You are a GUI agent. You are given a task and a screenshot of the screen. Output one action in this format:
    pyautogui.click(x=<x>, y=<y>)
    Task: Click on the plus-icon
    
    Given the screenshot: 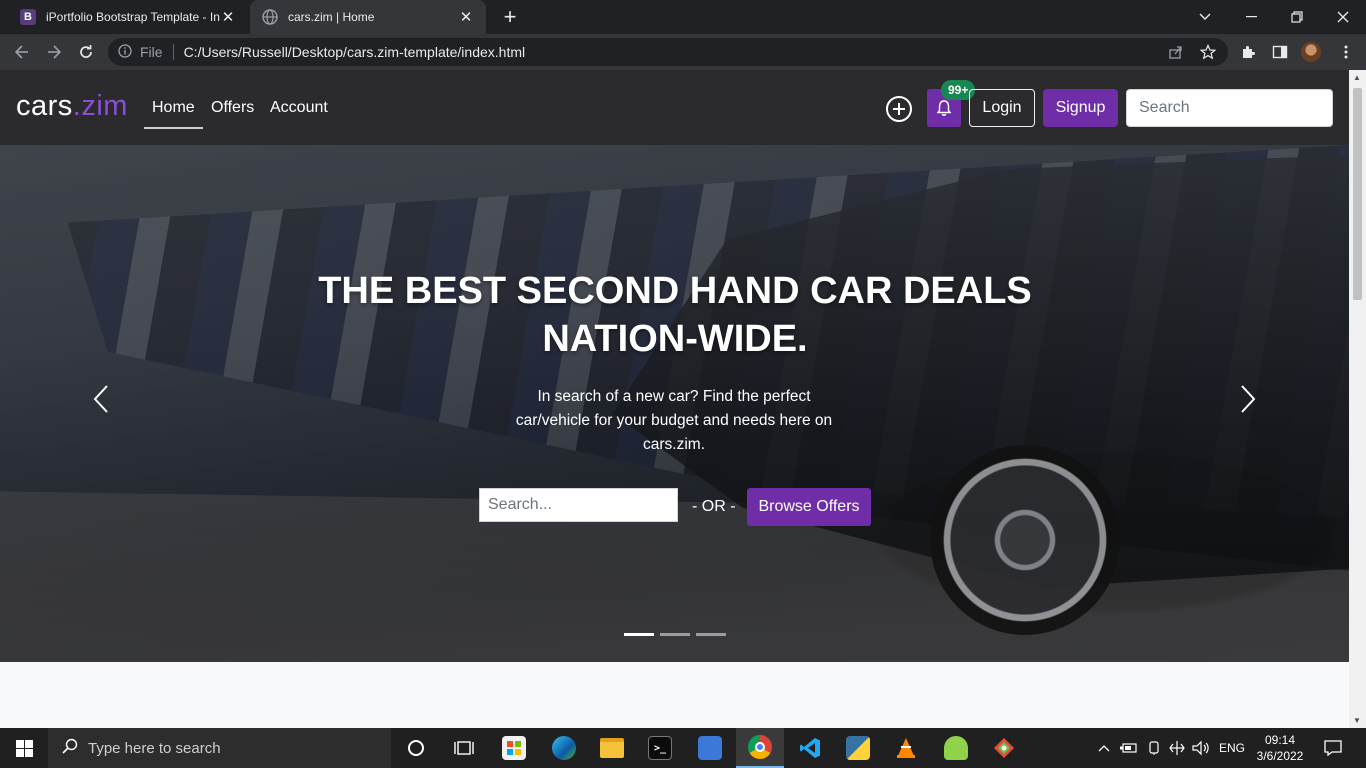 What is the action you would take?
    pyautogui.click(x=899, y=109)
    